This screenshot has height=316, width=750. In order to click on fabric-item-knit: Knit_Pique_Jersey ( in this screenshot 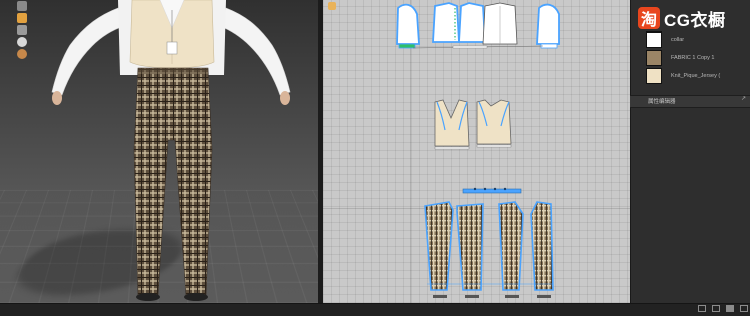, I will do `click(698, 75)`.